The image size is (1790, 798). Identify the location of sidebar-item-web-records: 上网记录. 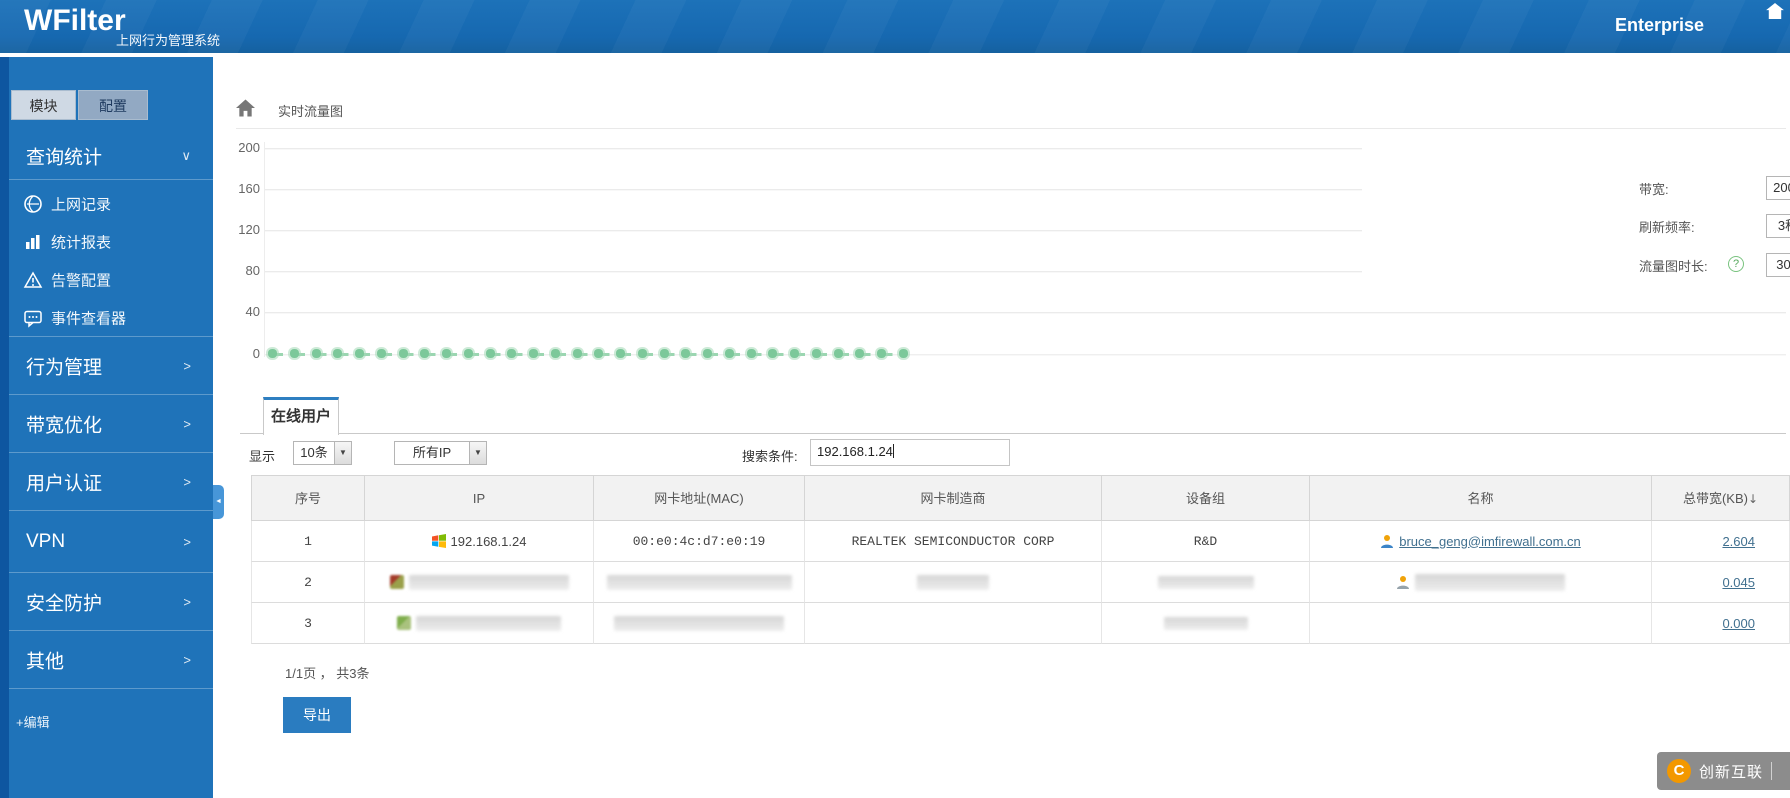
(111, 204).